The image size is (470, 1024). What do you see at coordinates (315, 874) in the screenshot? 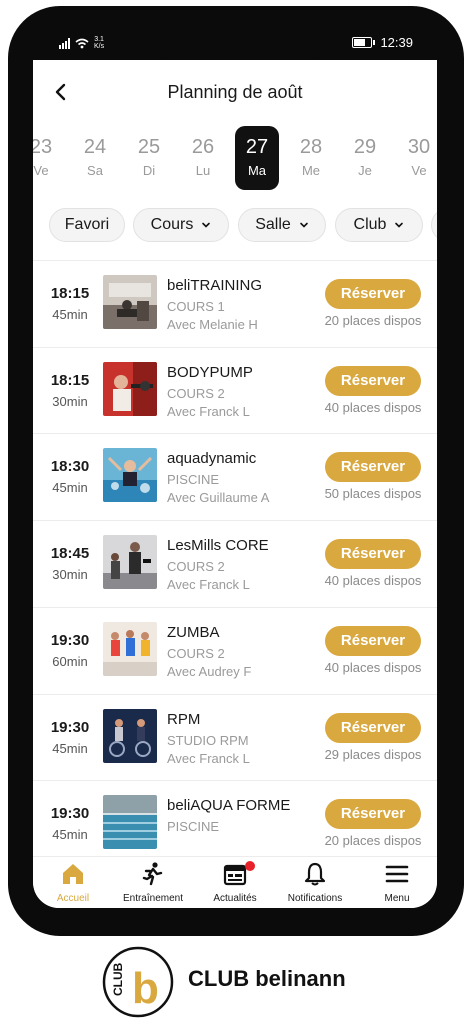
I see `bell-icon` at bounding box center [315, 874].